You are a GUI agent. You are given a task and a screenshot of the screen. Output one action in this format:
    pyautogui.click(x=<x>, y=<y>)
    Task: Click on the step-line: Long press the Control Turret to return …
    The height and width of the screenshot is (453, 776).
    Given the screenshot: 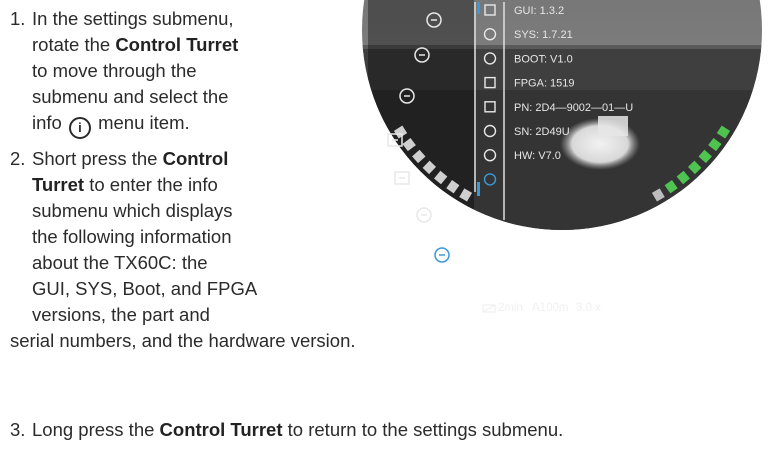 What is the action you would take?
    pyautogui.click(x=297, y=430)
    